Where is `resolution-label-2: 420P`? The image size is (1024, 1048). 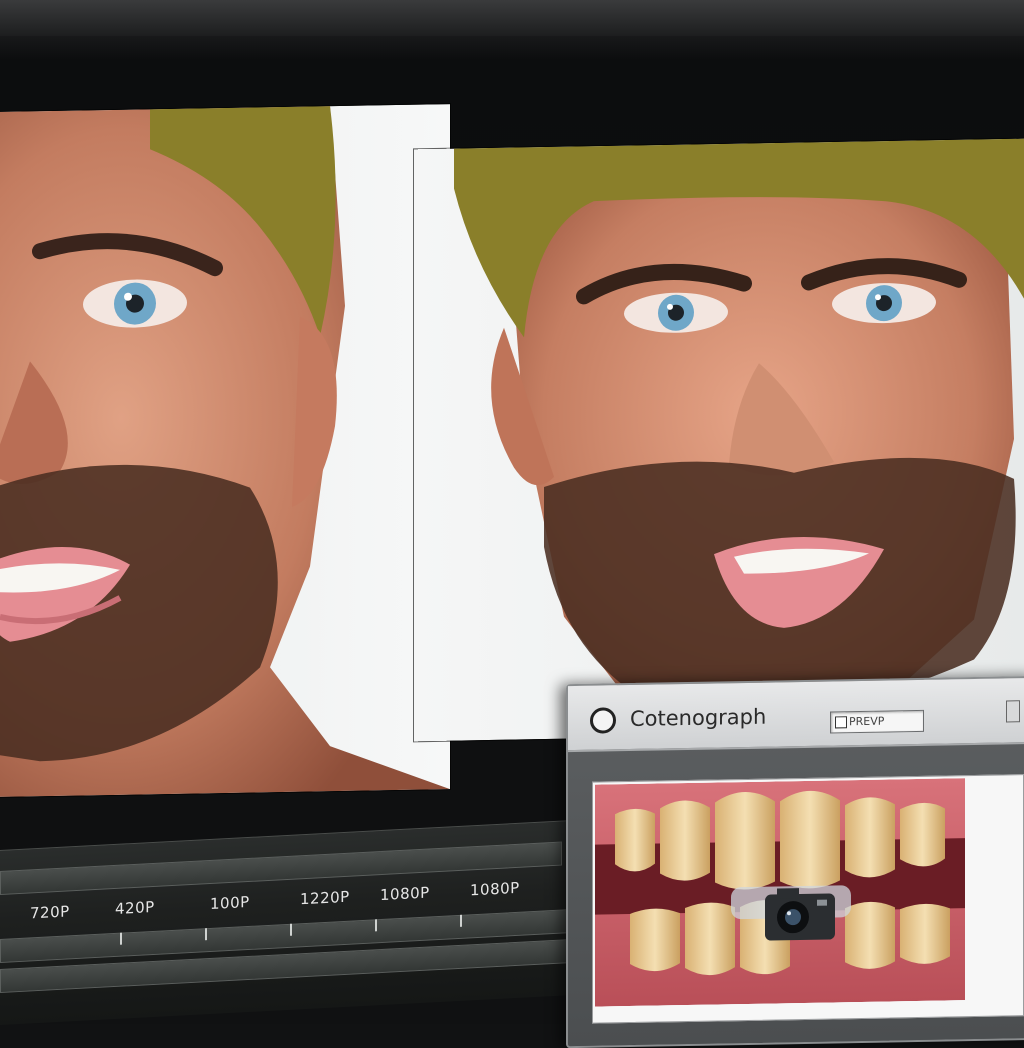 resolution-label-2: 420P is located at coordinates (135, 908).